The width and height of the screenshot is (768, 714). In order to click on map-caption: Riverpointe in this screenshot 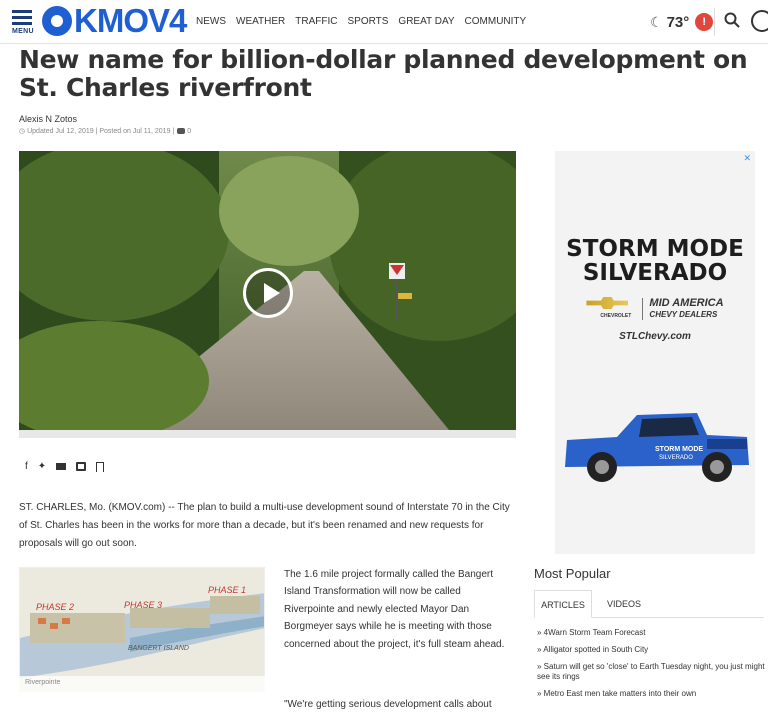, I will do `click(142, 684)`.